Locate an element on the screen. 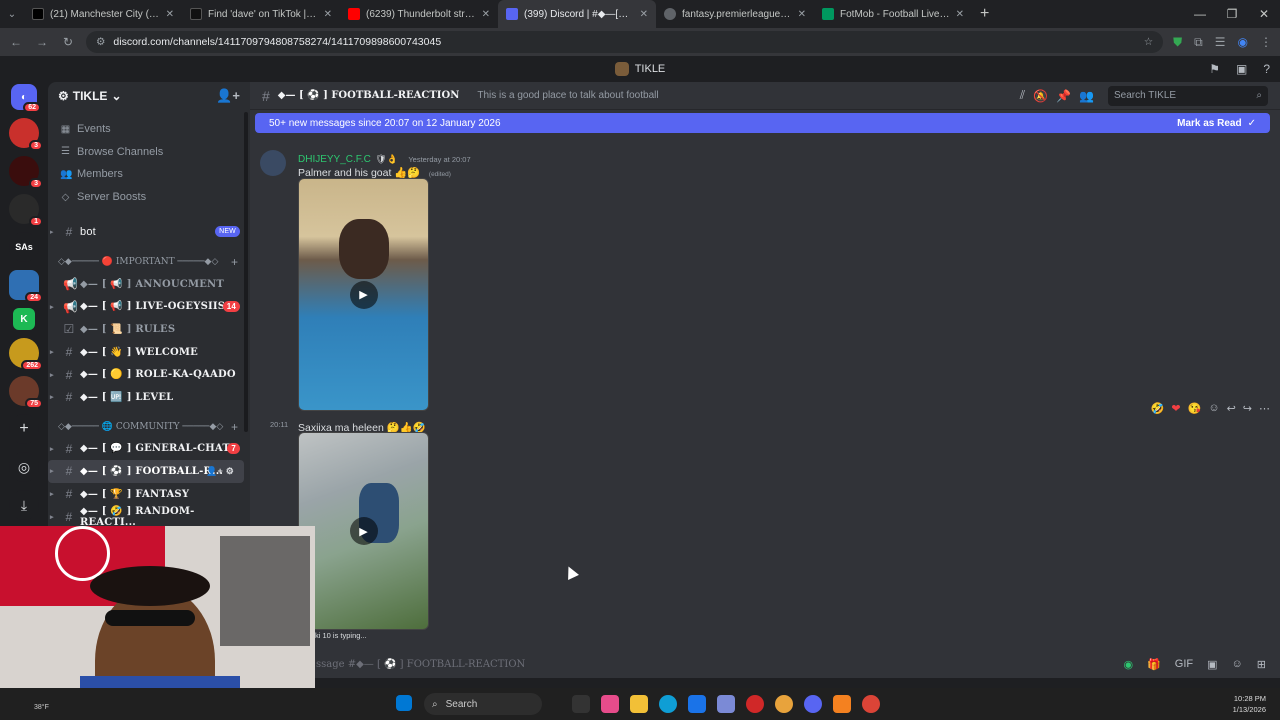 The width and height of the screenshot is (1280, 720). nav-browse-channels: ☰ Browse Channels is located at coordinates (149, 152).